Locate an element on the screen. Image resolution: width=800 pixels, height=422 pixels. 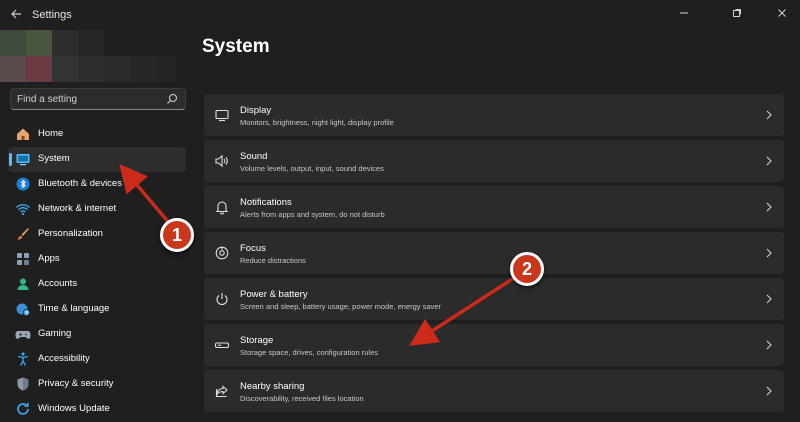
search-icon is located at coordinates (172, 99).